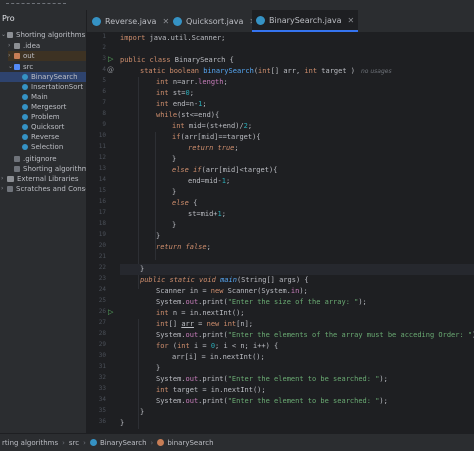 The width and height of the screenshot is (474, 451). I want to click on tab-quicksort: Quicksort.java✕, so click(214, 21).